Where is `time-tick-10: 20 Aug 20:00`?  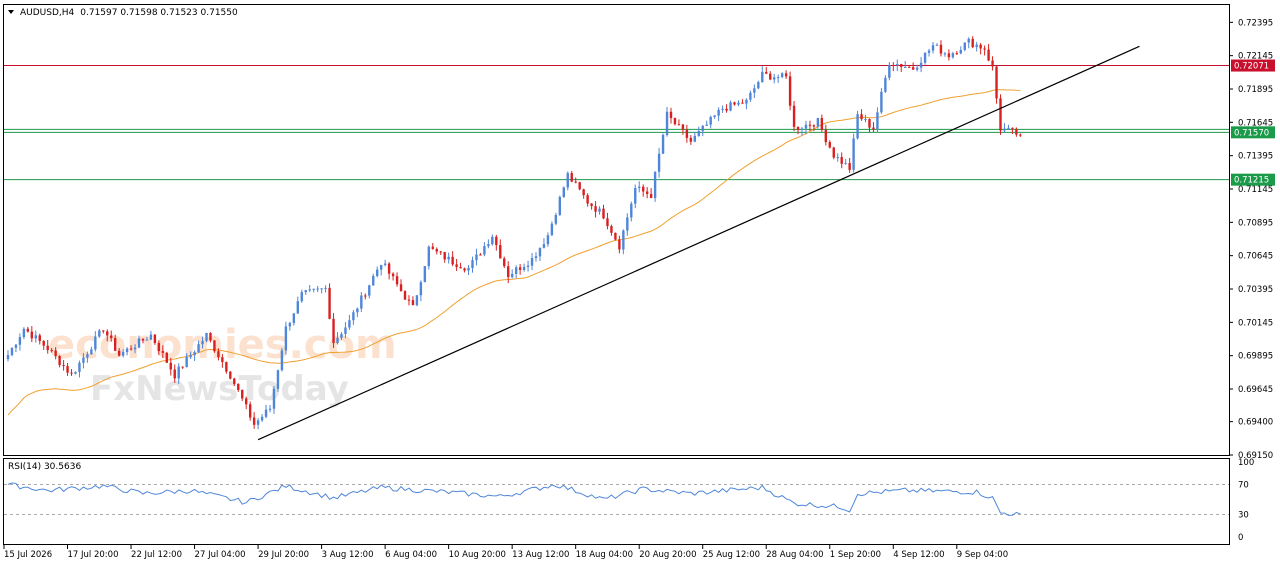 time-tick-10: 20 Aug 20:00 is located at coordinates (667, 555).